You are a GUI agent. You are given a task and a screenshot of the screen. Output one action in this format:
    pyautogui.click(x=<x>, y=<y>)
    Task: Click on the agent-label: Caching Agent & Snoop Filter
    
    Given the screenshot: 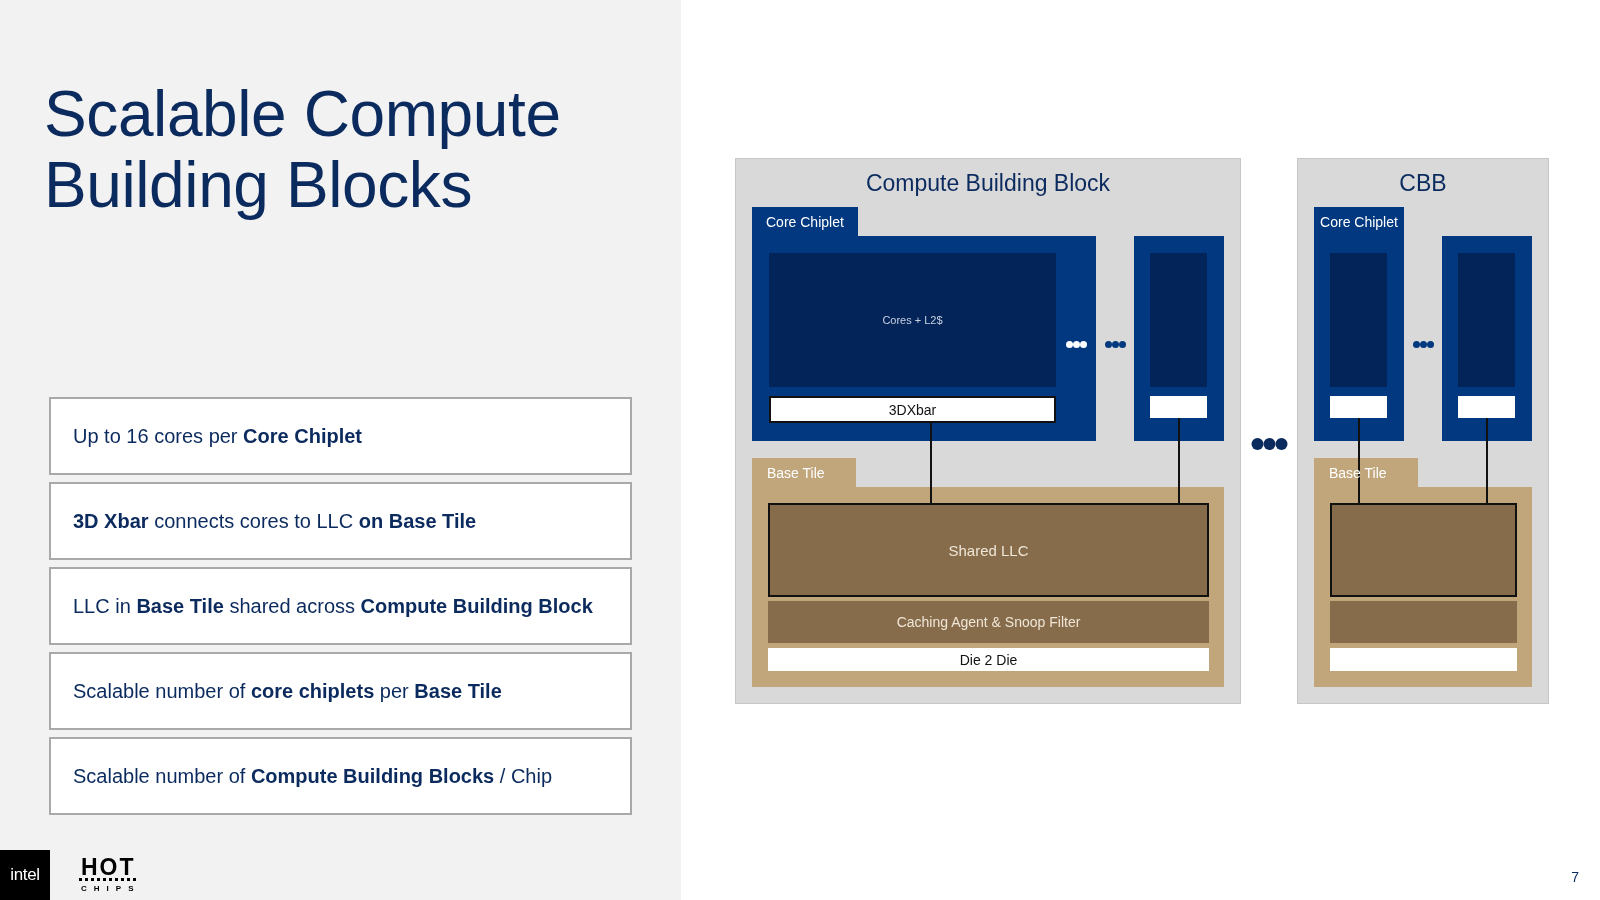 What is the action you would take?
    pyautogui.click(x=988, y=622)
    